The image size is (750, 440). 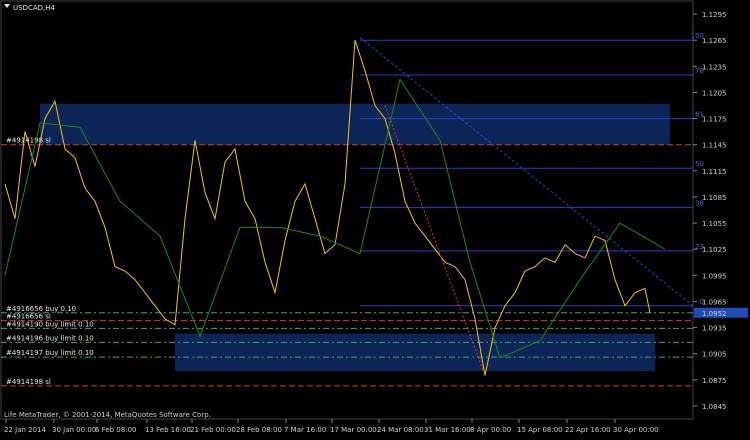 What do you see at coordinates (714, 329) in the screenshot?
I see `price-tick-label: 1.0935` at bounding box center [714, 329].